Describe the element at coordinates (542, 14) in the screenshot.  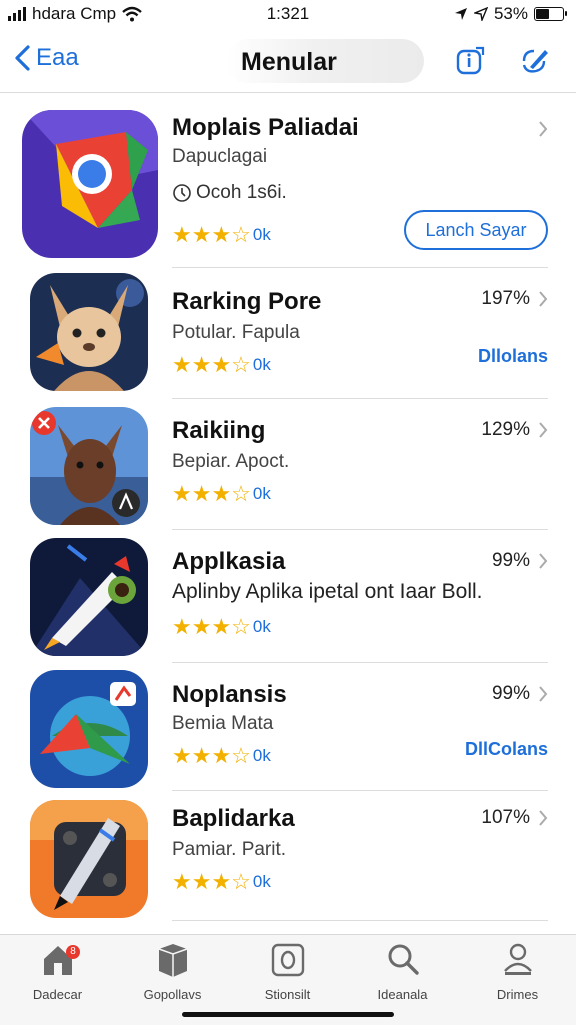
I see `battery-fill` at that location.